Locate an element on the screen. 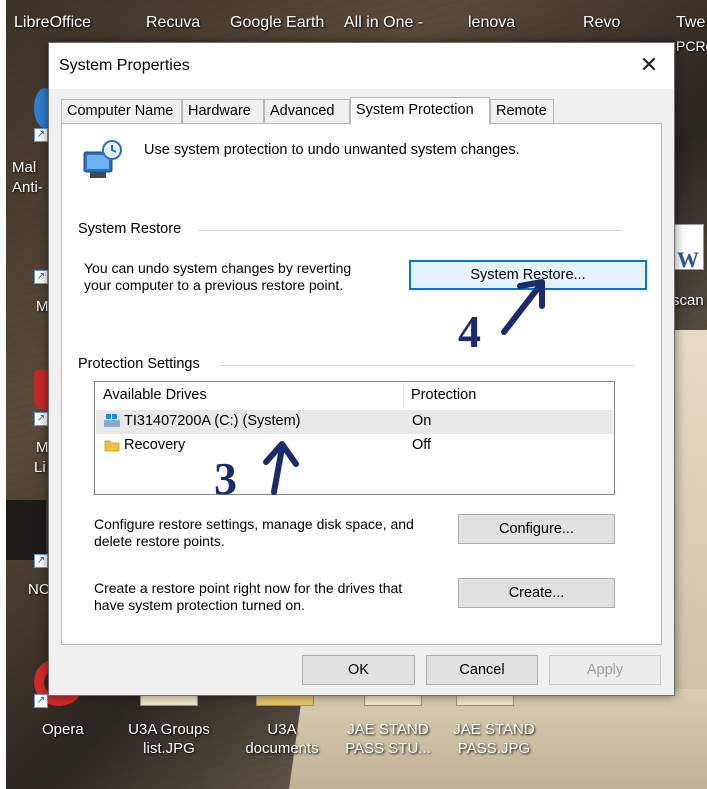 The image size is (707, 789). desktop-icon-opera: Opera is located at coordinates (63, 729).